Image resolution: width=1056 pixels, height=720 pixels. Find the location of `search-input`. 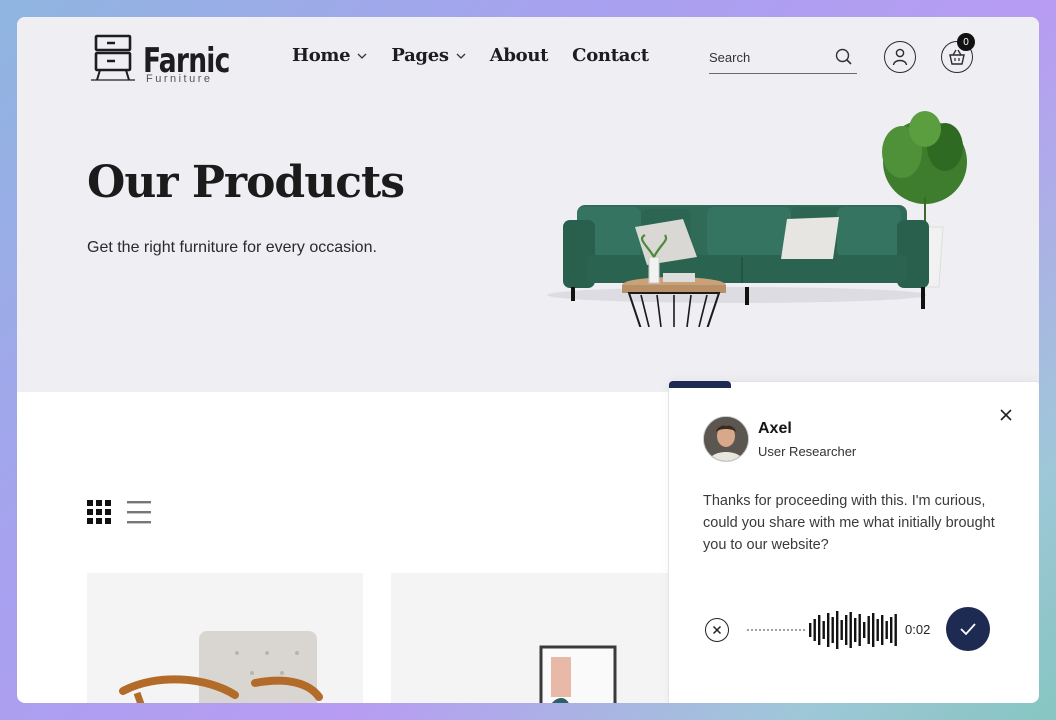

search-input is located at coordinates (764, 57).